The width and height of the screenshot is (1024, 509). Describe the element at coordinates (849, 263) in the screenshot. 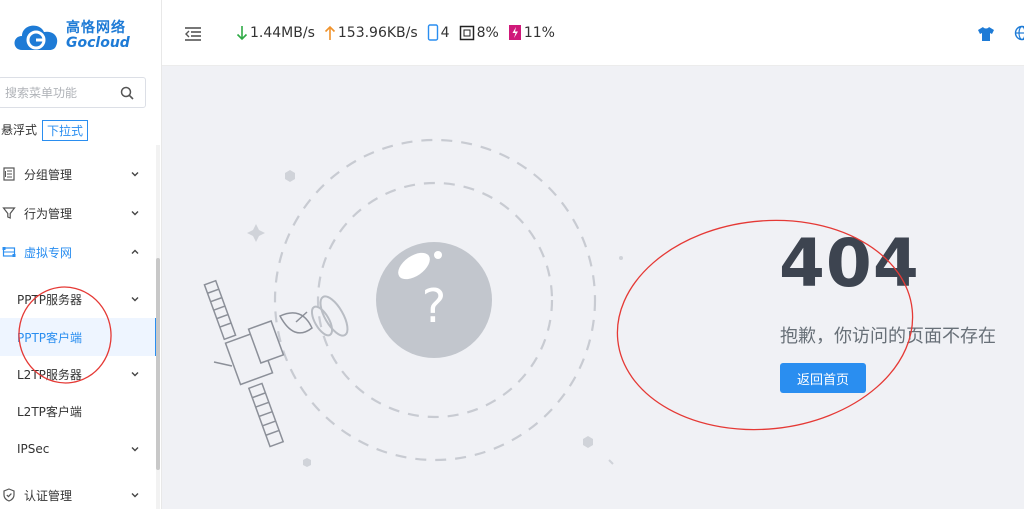

I see `error-code: 404` at that location.